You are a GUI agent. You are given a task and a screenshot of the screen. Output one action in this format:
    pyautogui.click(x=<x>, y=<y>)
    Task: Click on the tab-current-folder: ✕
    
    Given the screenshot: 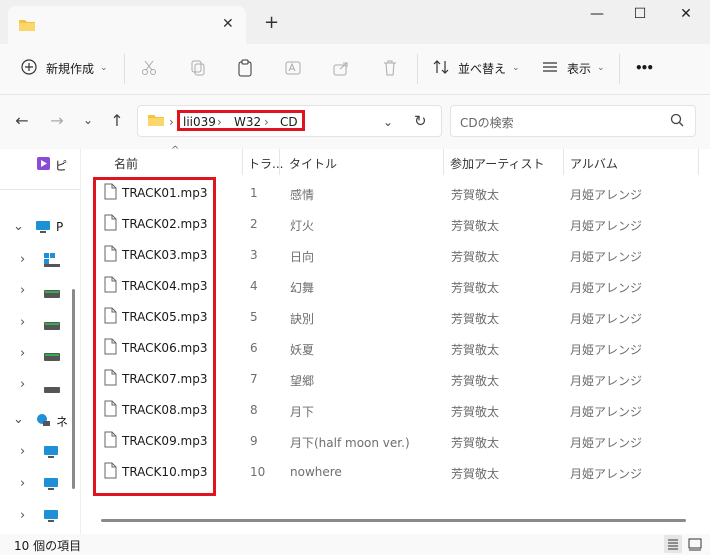 What is the action you would take?
    pyautogui.click(x=127, y=25)
    